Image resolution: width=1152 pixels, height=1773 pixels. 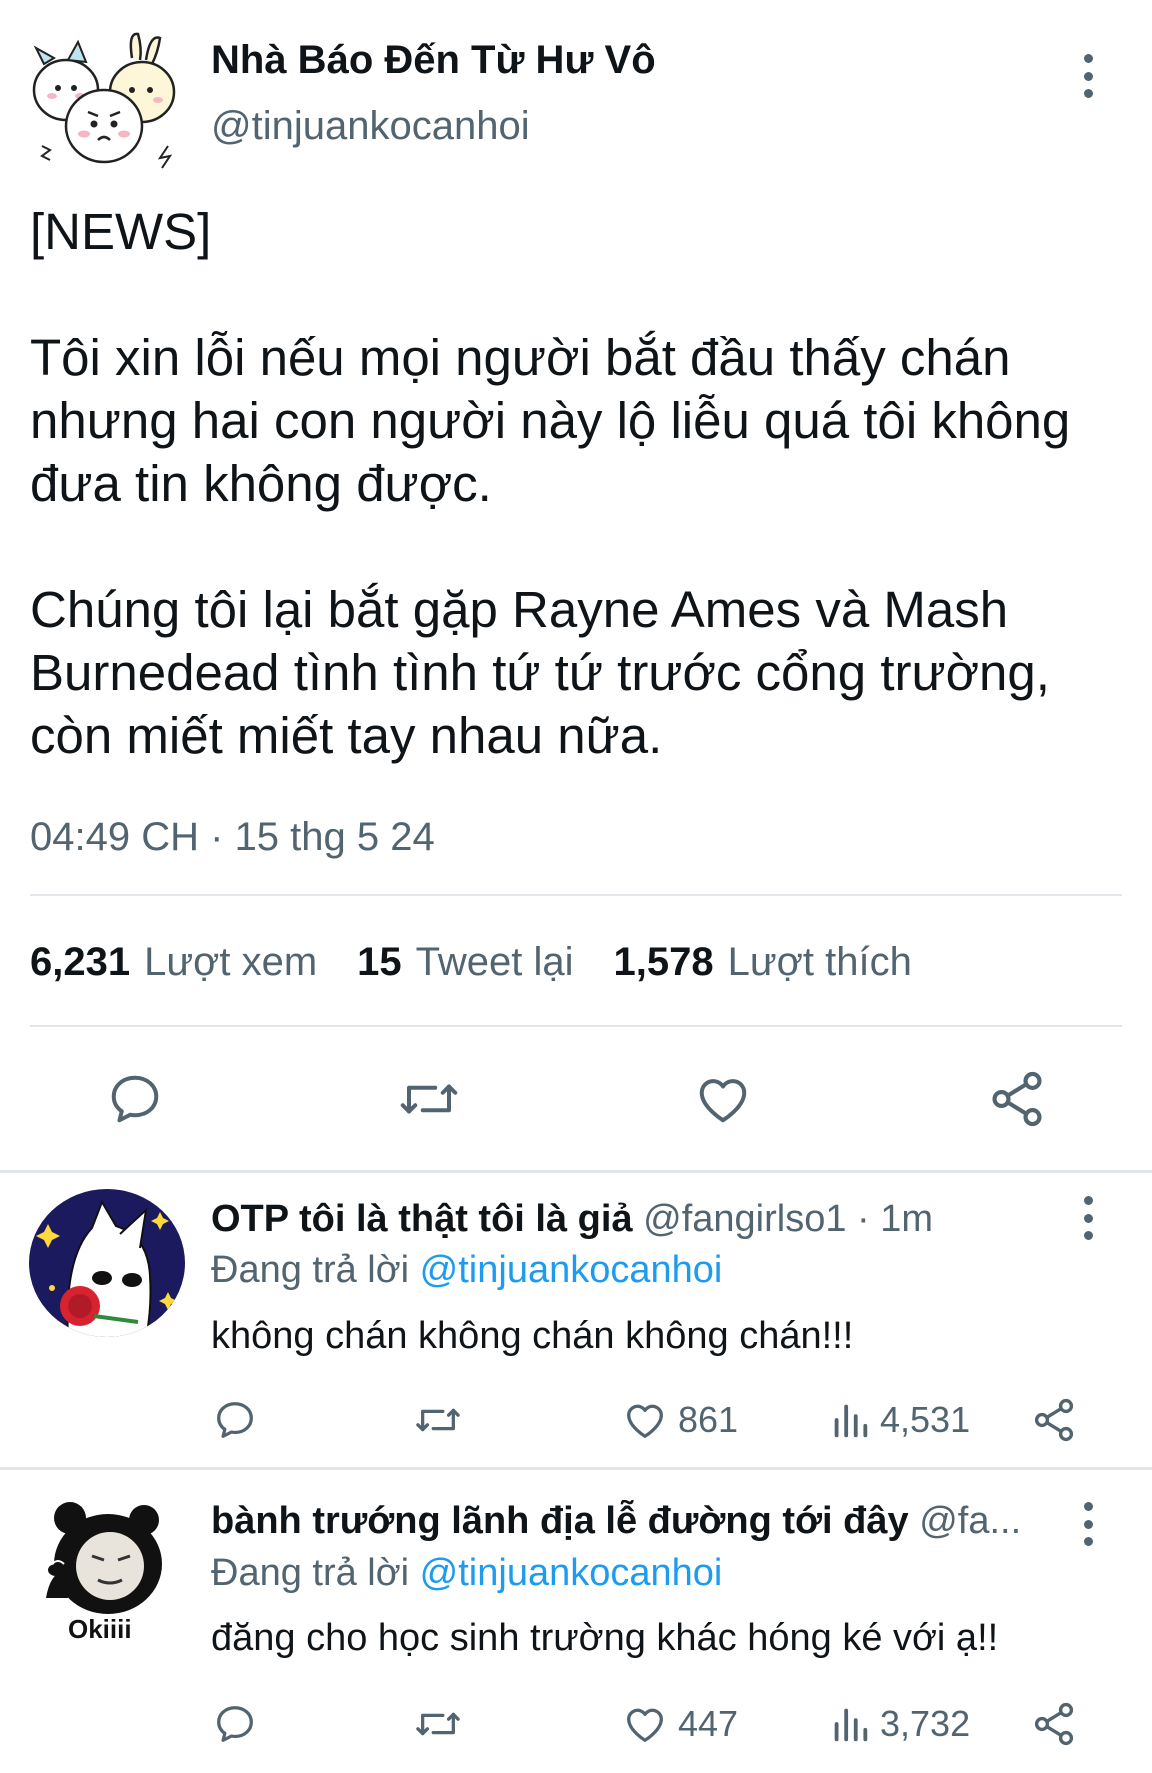 I want to click on views-count: 3,732, so click(x=925, y=1723).